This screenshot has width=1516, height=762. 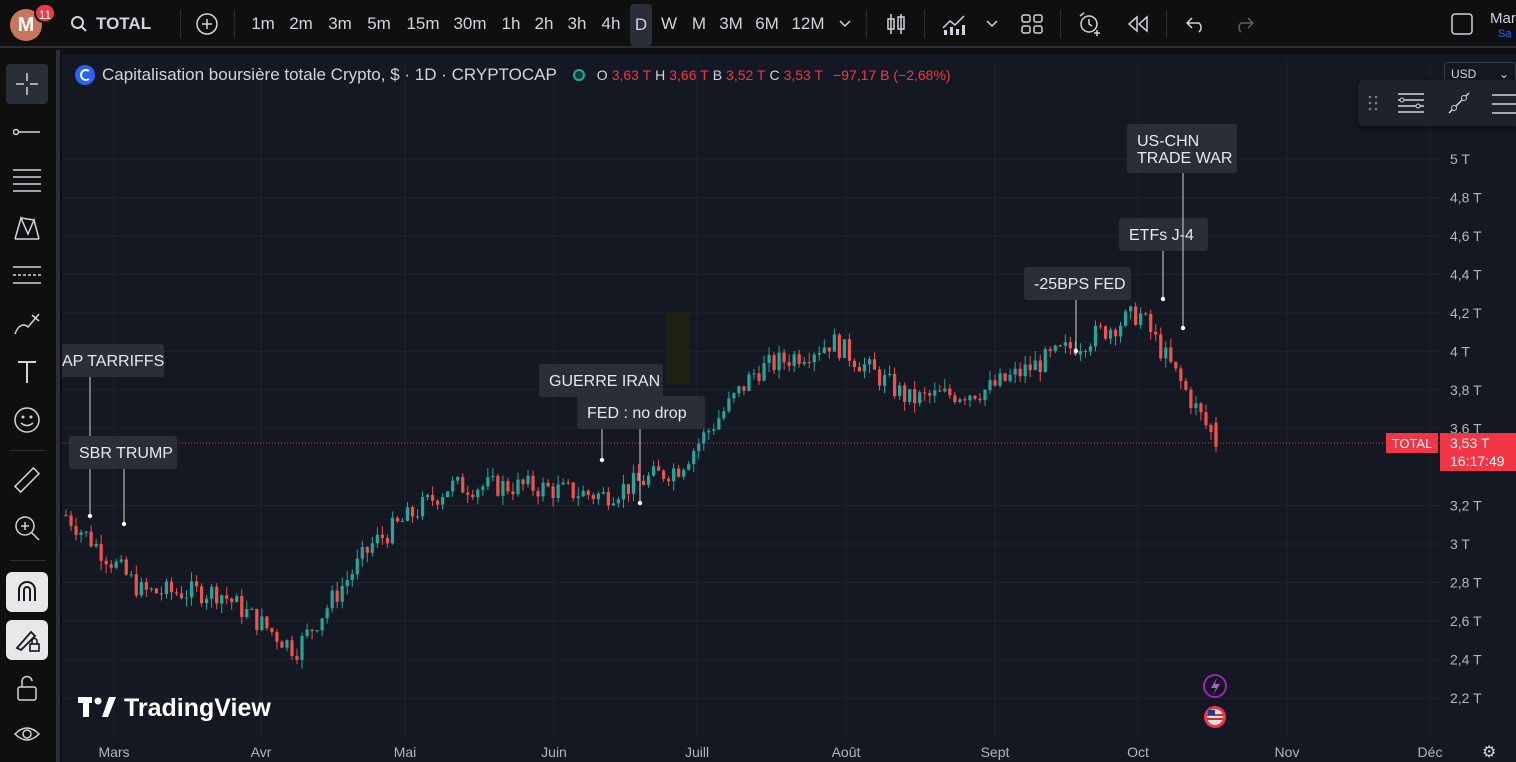 What do you see at coordinates (1503, 18) in the screenshot?
I see `user-menu-label: Mar` at bounding box center [1503, 18].